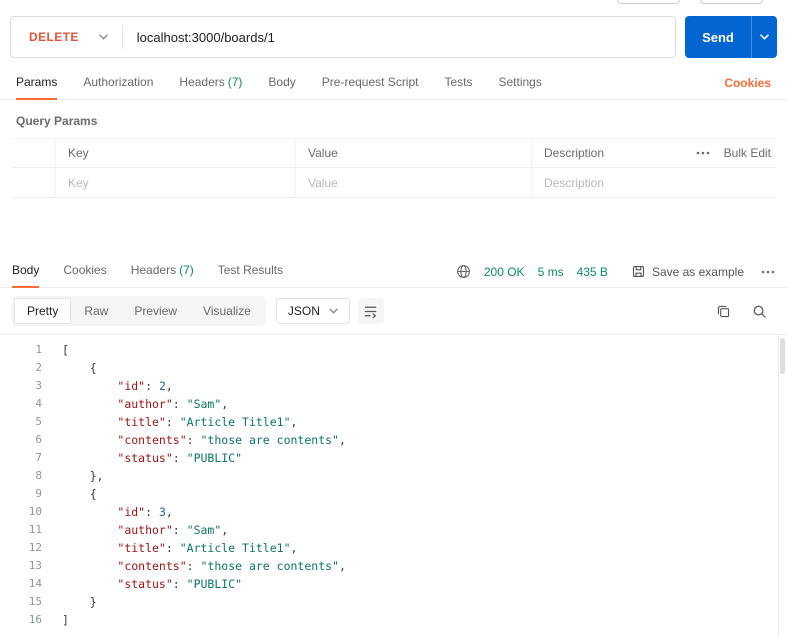  I want to click on request-bar: DELETE localhost:3000/boards/1 Send, so click(393, 37).